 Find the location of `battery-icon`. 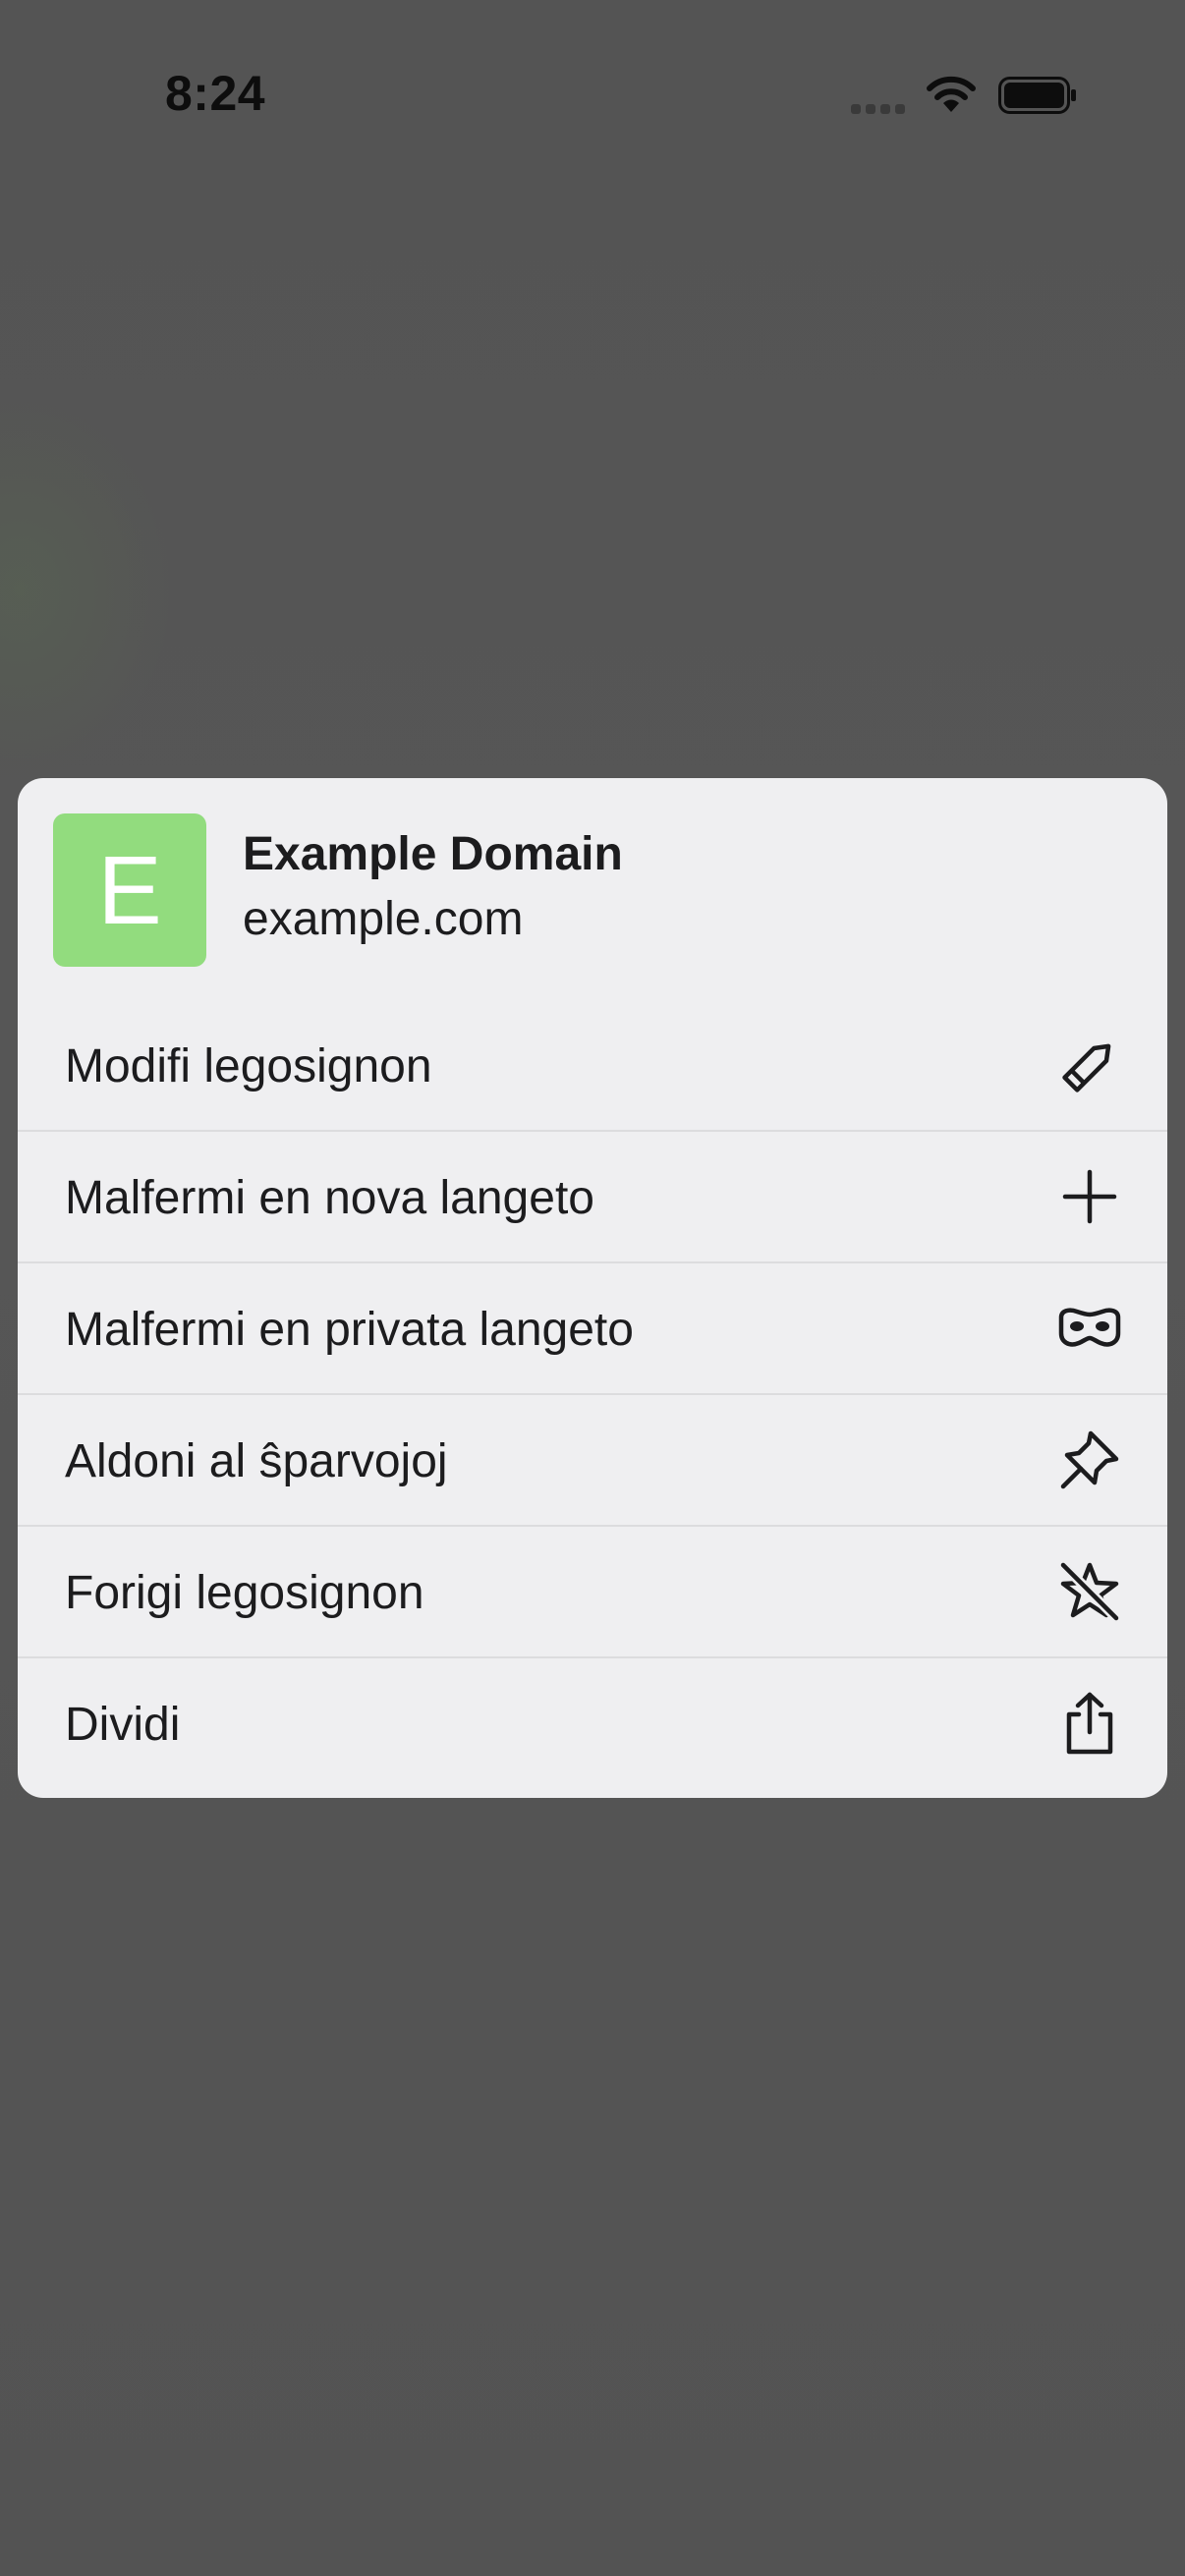

battery-icon is located at coordinates (1037, 95).